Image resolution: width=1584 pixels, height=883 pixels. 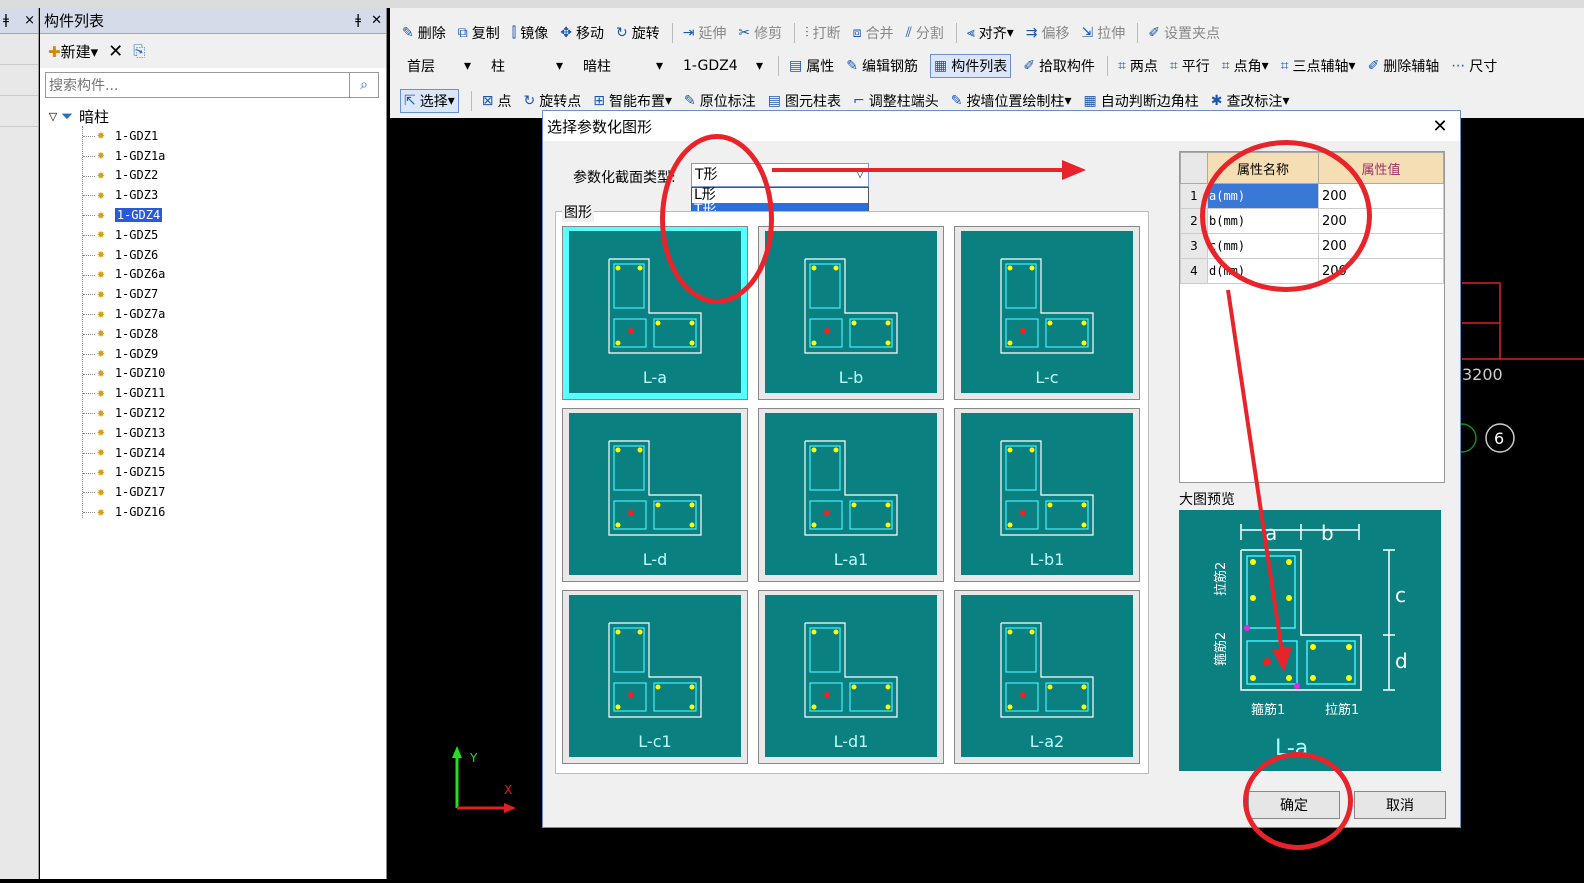 What do you see at coordinates (1259, 480) in the screenshot?
I see `arrow-to-preview` at bounding box center [1259, 480].